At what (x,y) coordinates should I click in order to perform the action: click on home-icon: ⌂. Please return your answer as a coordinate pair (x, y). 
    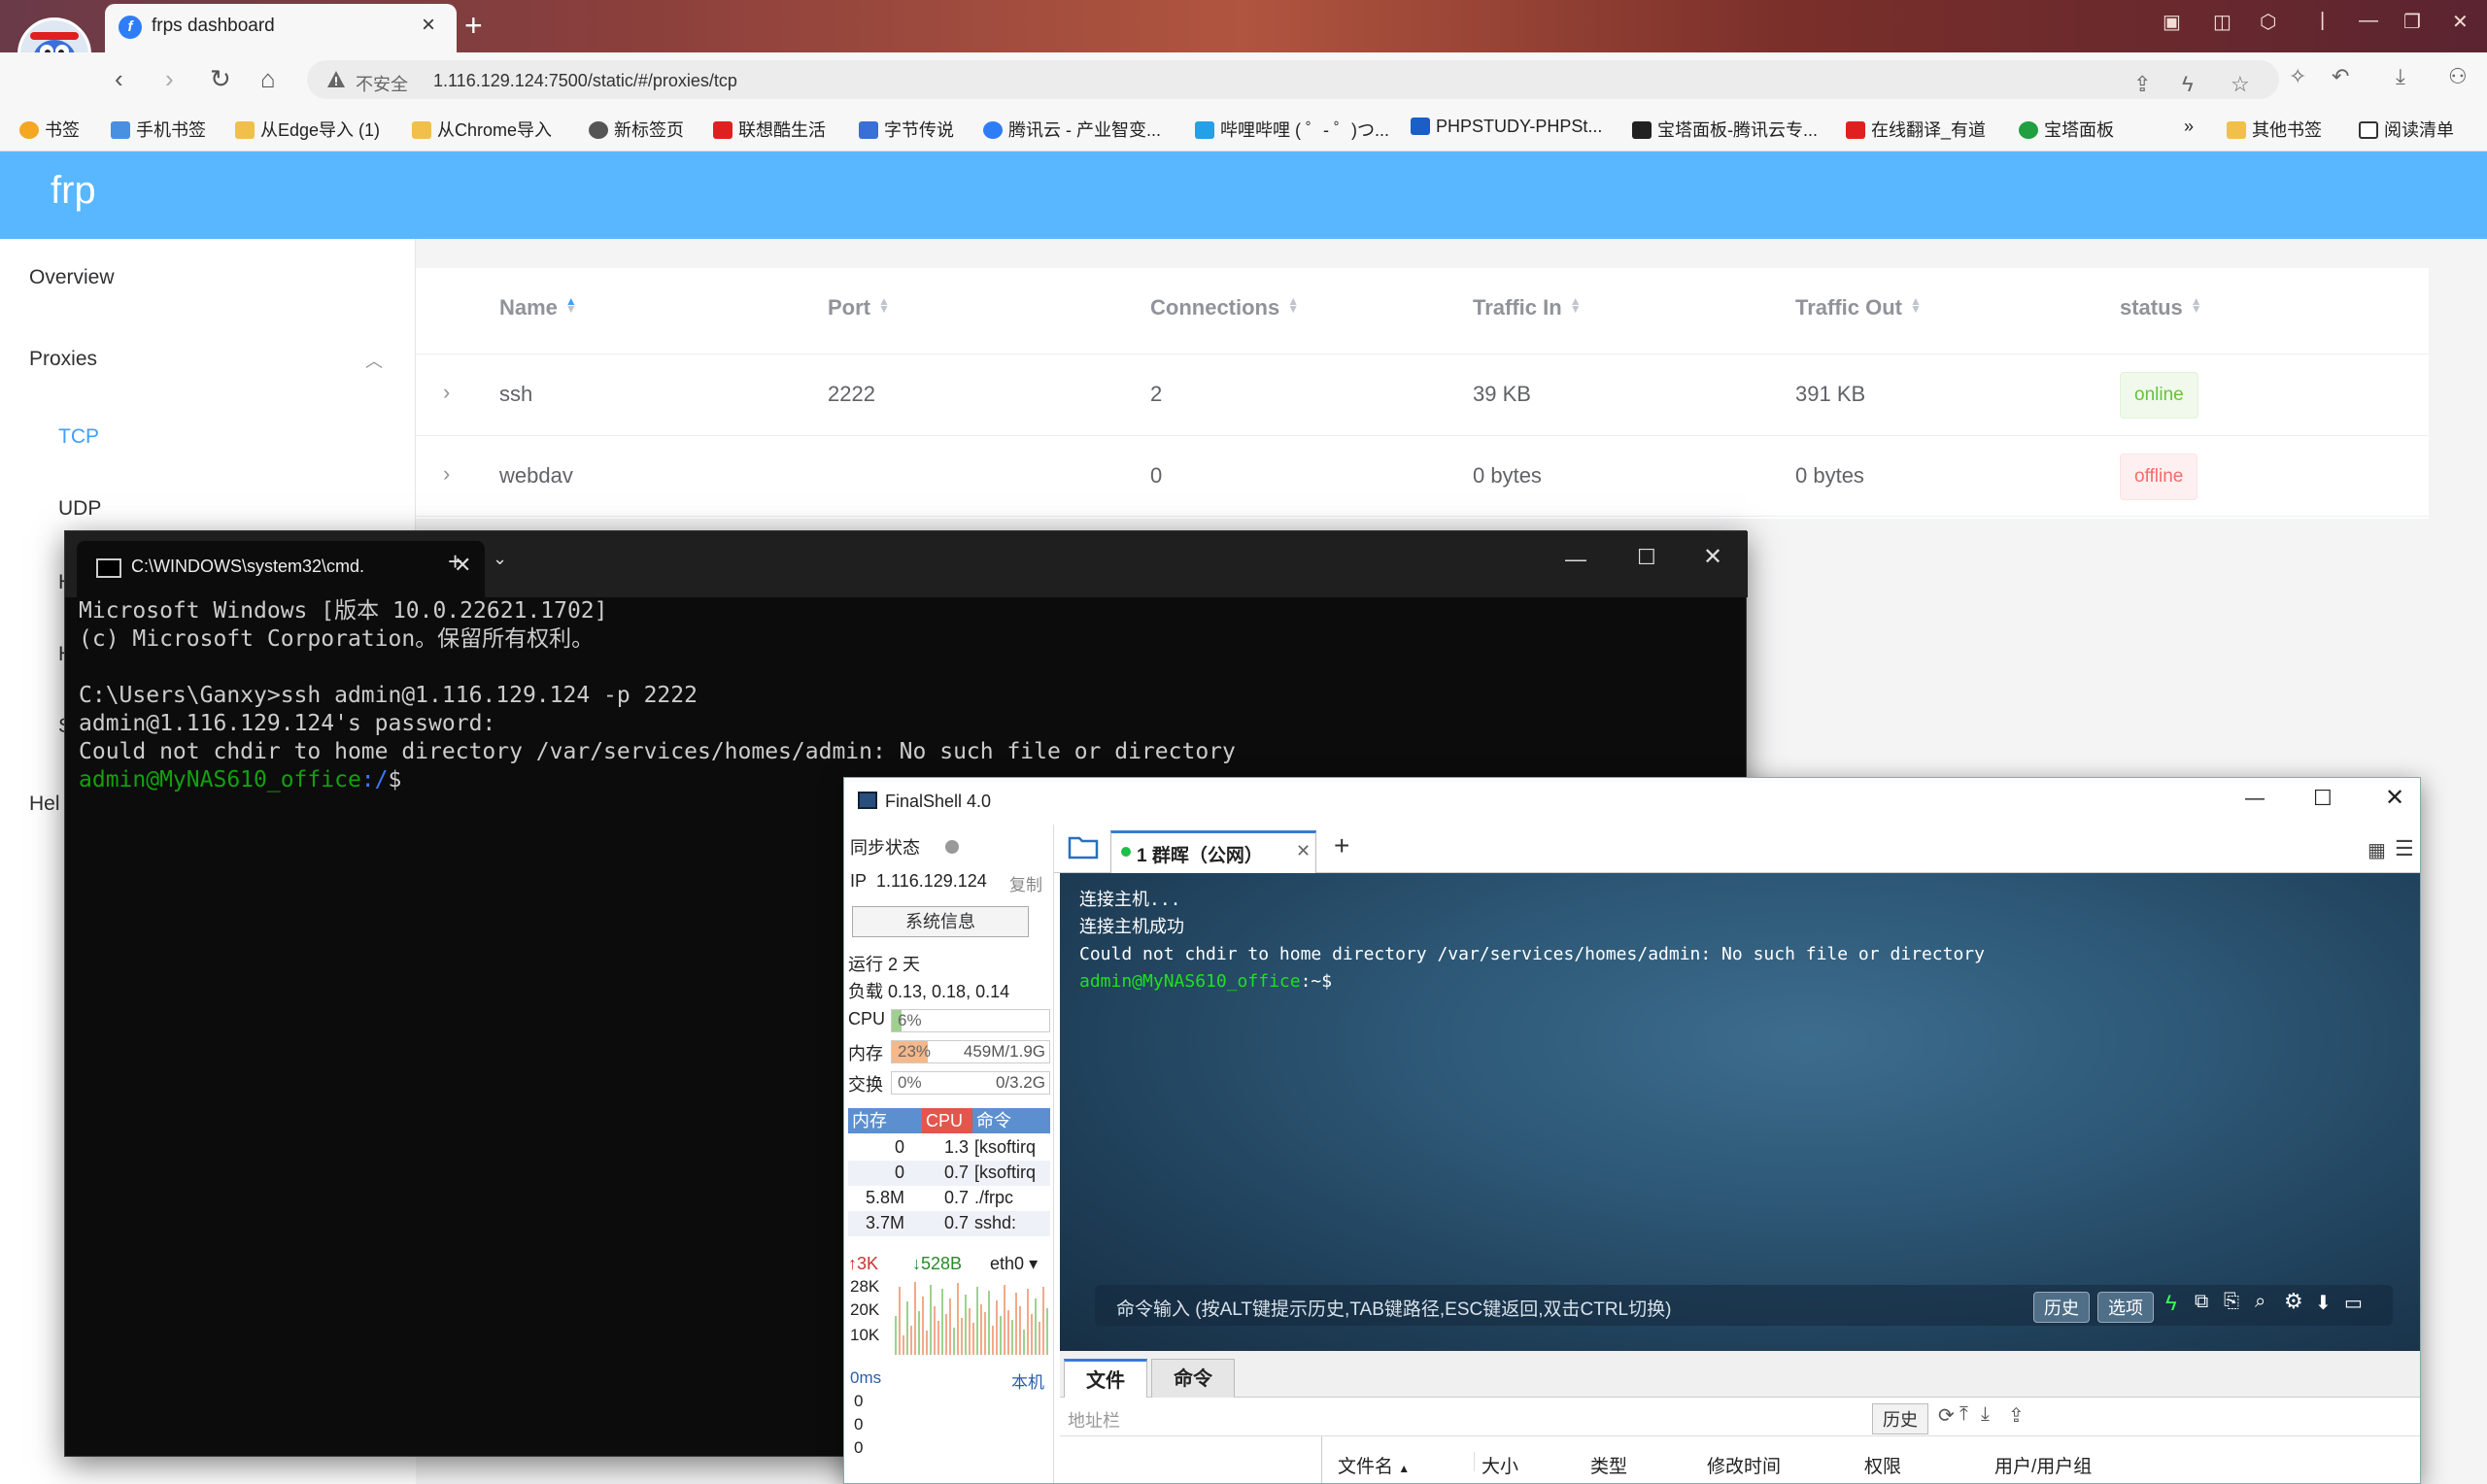
    Looking at the image, I should click on (268, 79).